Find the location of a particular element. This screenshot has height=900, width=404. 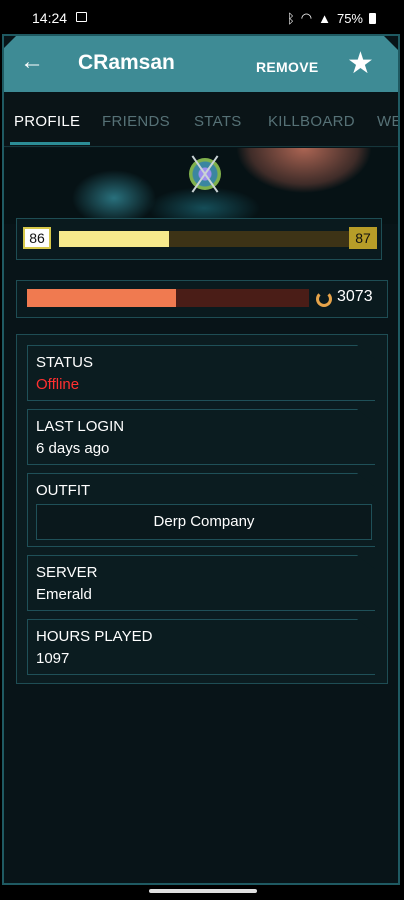

app-header: ← CRamsan REMOVE ★ is located at coordinates (201, 64).